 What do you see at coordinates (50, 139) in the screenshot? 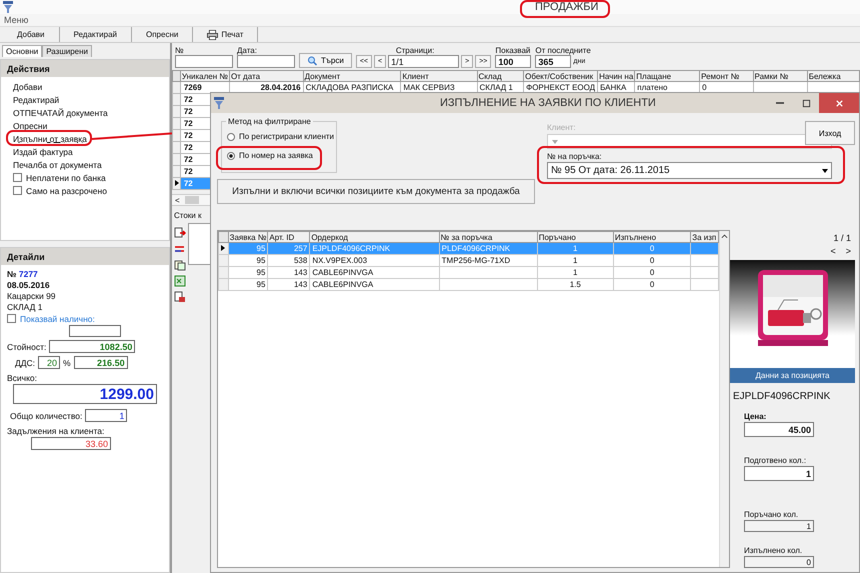
I see `action-link: Изпълни от заявка` at bounding box center [50, 139].